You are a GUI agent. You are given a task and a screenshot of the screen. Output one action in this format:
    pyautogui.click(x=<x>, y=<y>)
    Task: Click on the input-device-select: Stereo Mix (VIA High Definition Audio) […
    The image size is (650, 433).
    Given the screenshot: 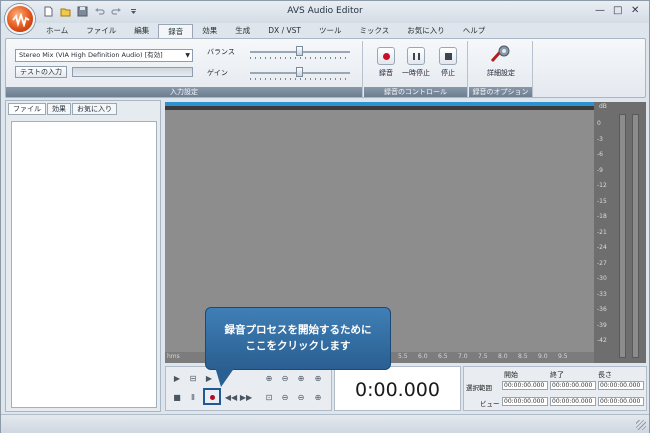 What is the action you would take?
    pyautogui.click(x=104, y=55)
    